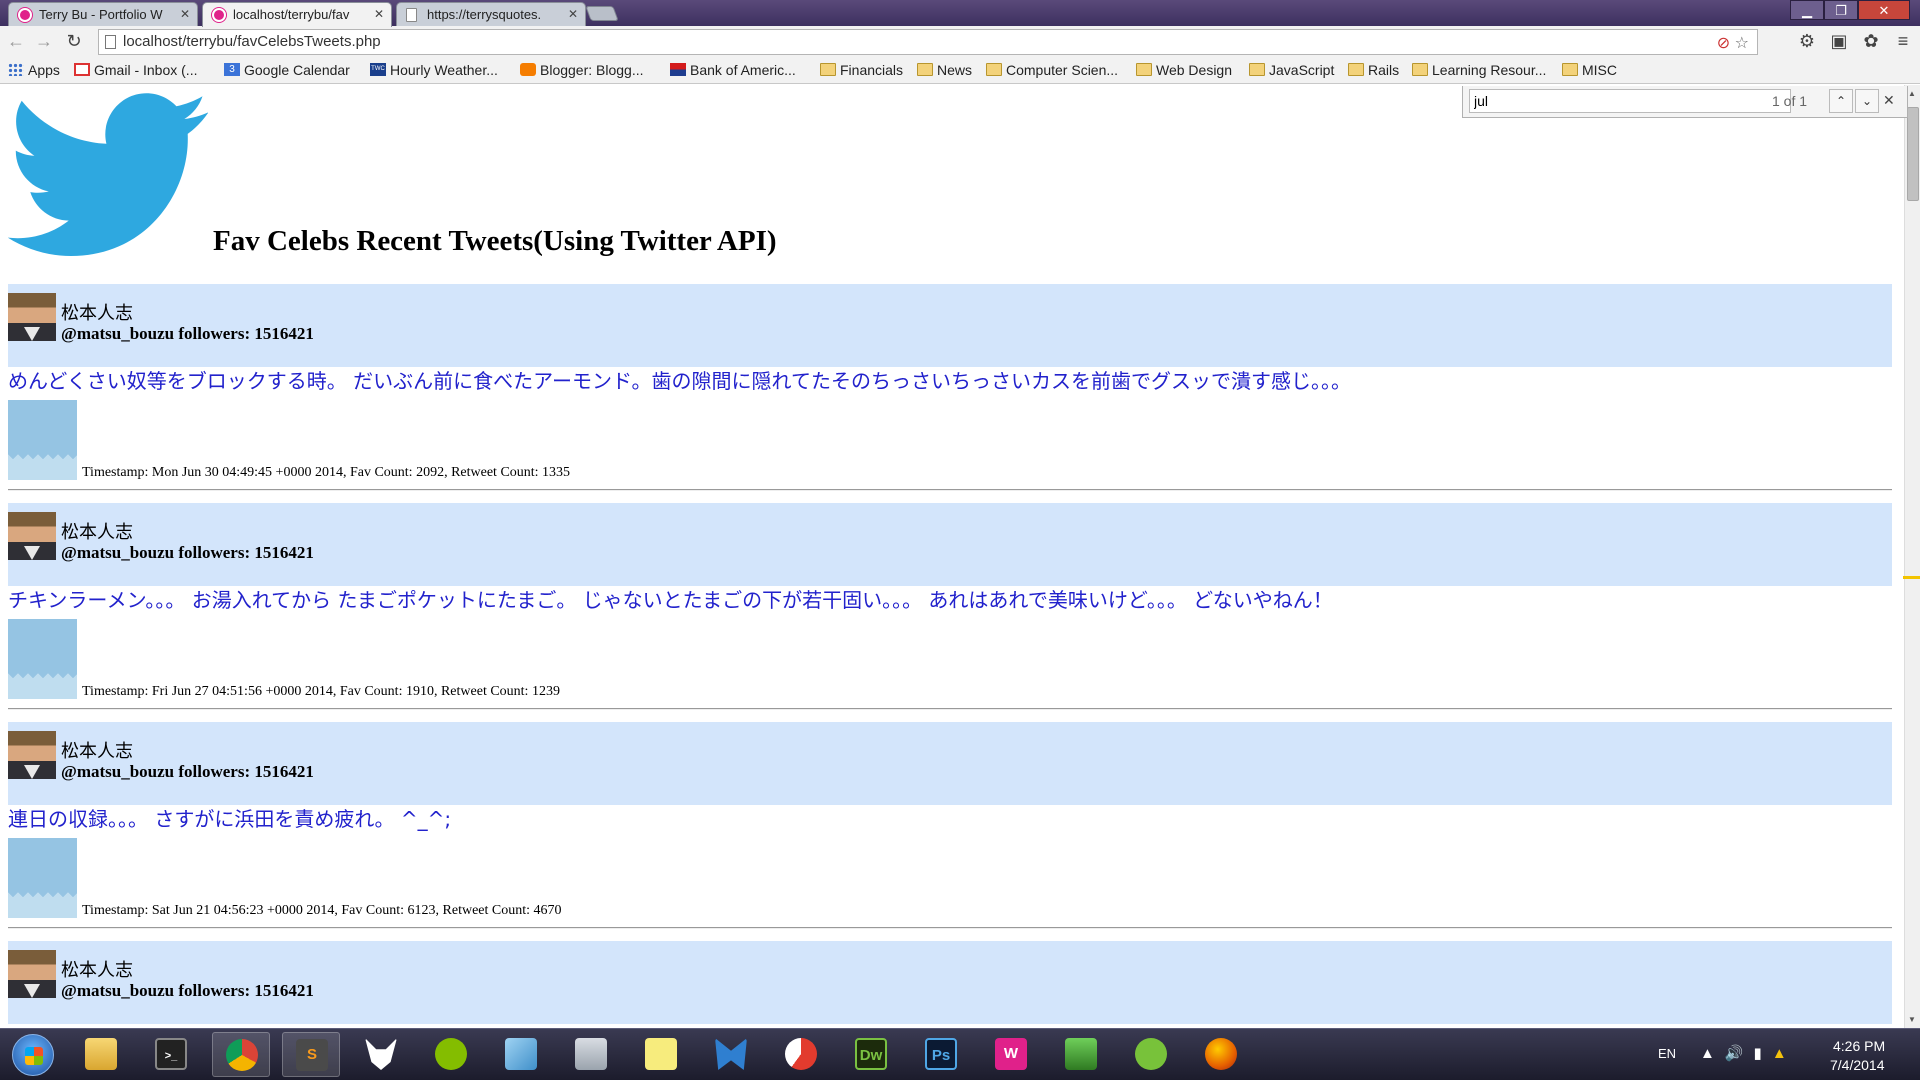 Image resolution: width=1920 pixels, height=1080 pixels. What do you see at coordinates (74, 42) in the screenshot?
I see `reload-icon: ↻` at bounding box center [74, 42].